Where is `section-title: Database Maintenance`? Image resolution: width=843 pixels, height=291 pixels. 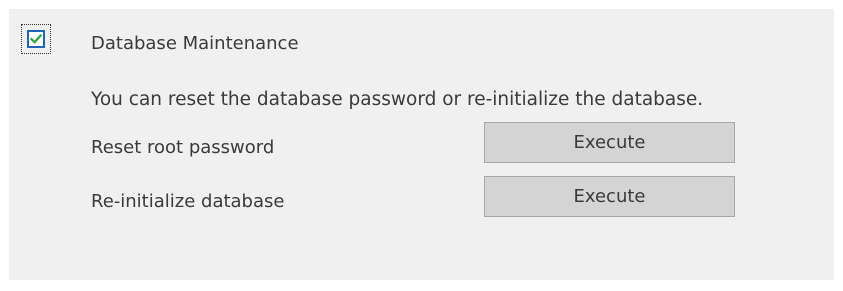 section-title: Database Maintenance is located at coordinates (195, 43).